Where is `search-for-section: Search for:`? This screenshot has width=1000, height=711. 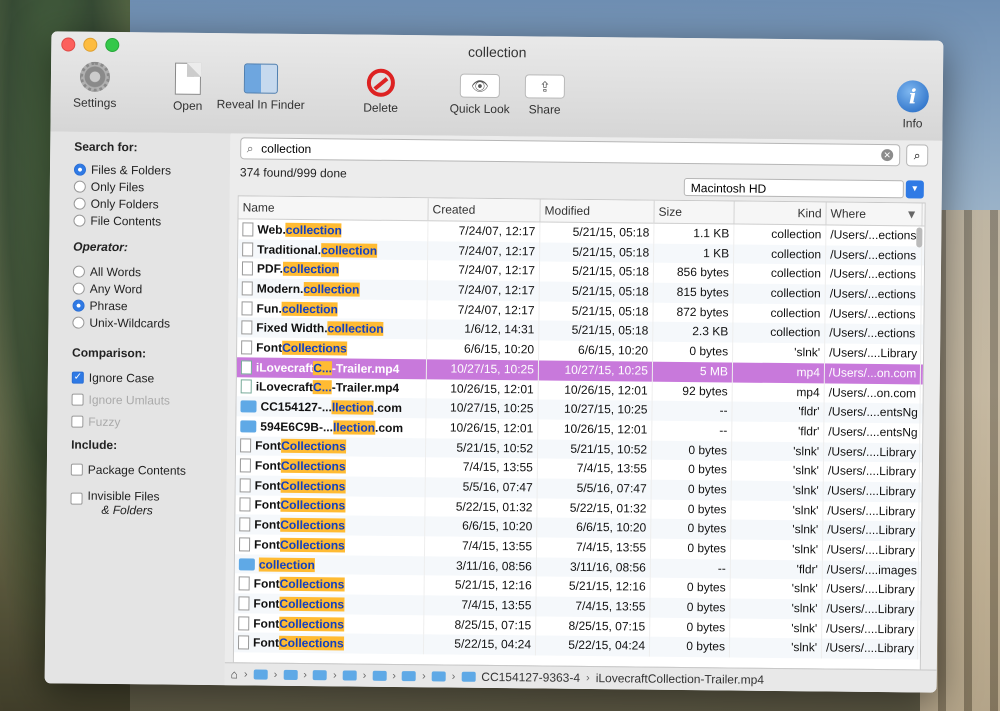 search-for-section: Search for: is located at coordinates (106, 147).